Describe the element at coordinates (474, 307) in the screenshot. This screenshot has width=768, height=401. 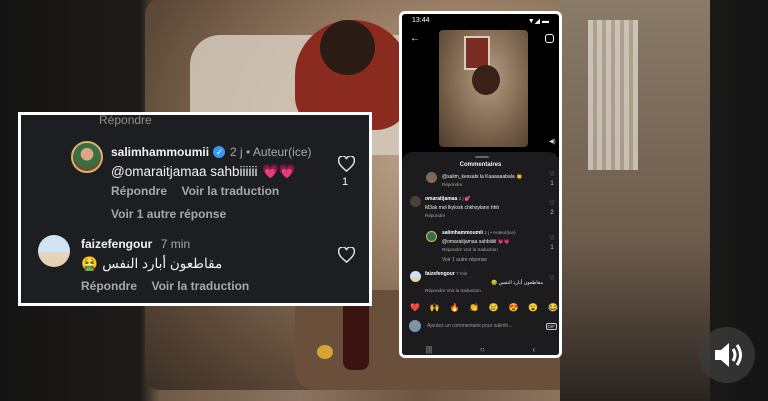
I see `emoji-clap: 👏` at that location.